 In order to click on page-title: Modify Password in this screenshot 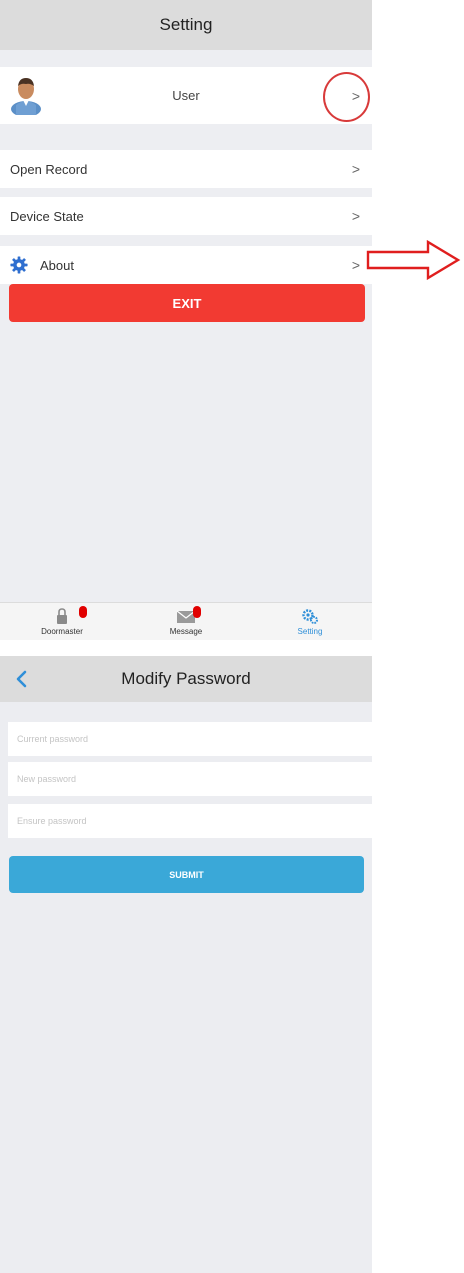, I will do `click(186, 678)`.